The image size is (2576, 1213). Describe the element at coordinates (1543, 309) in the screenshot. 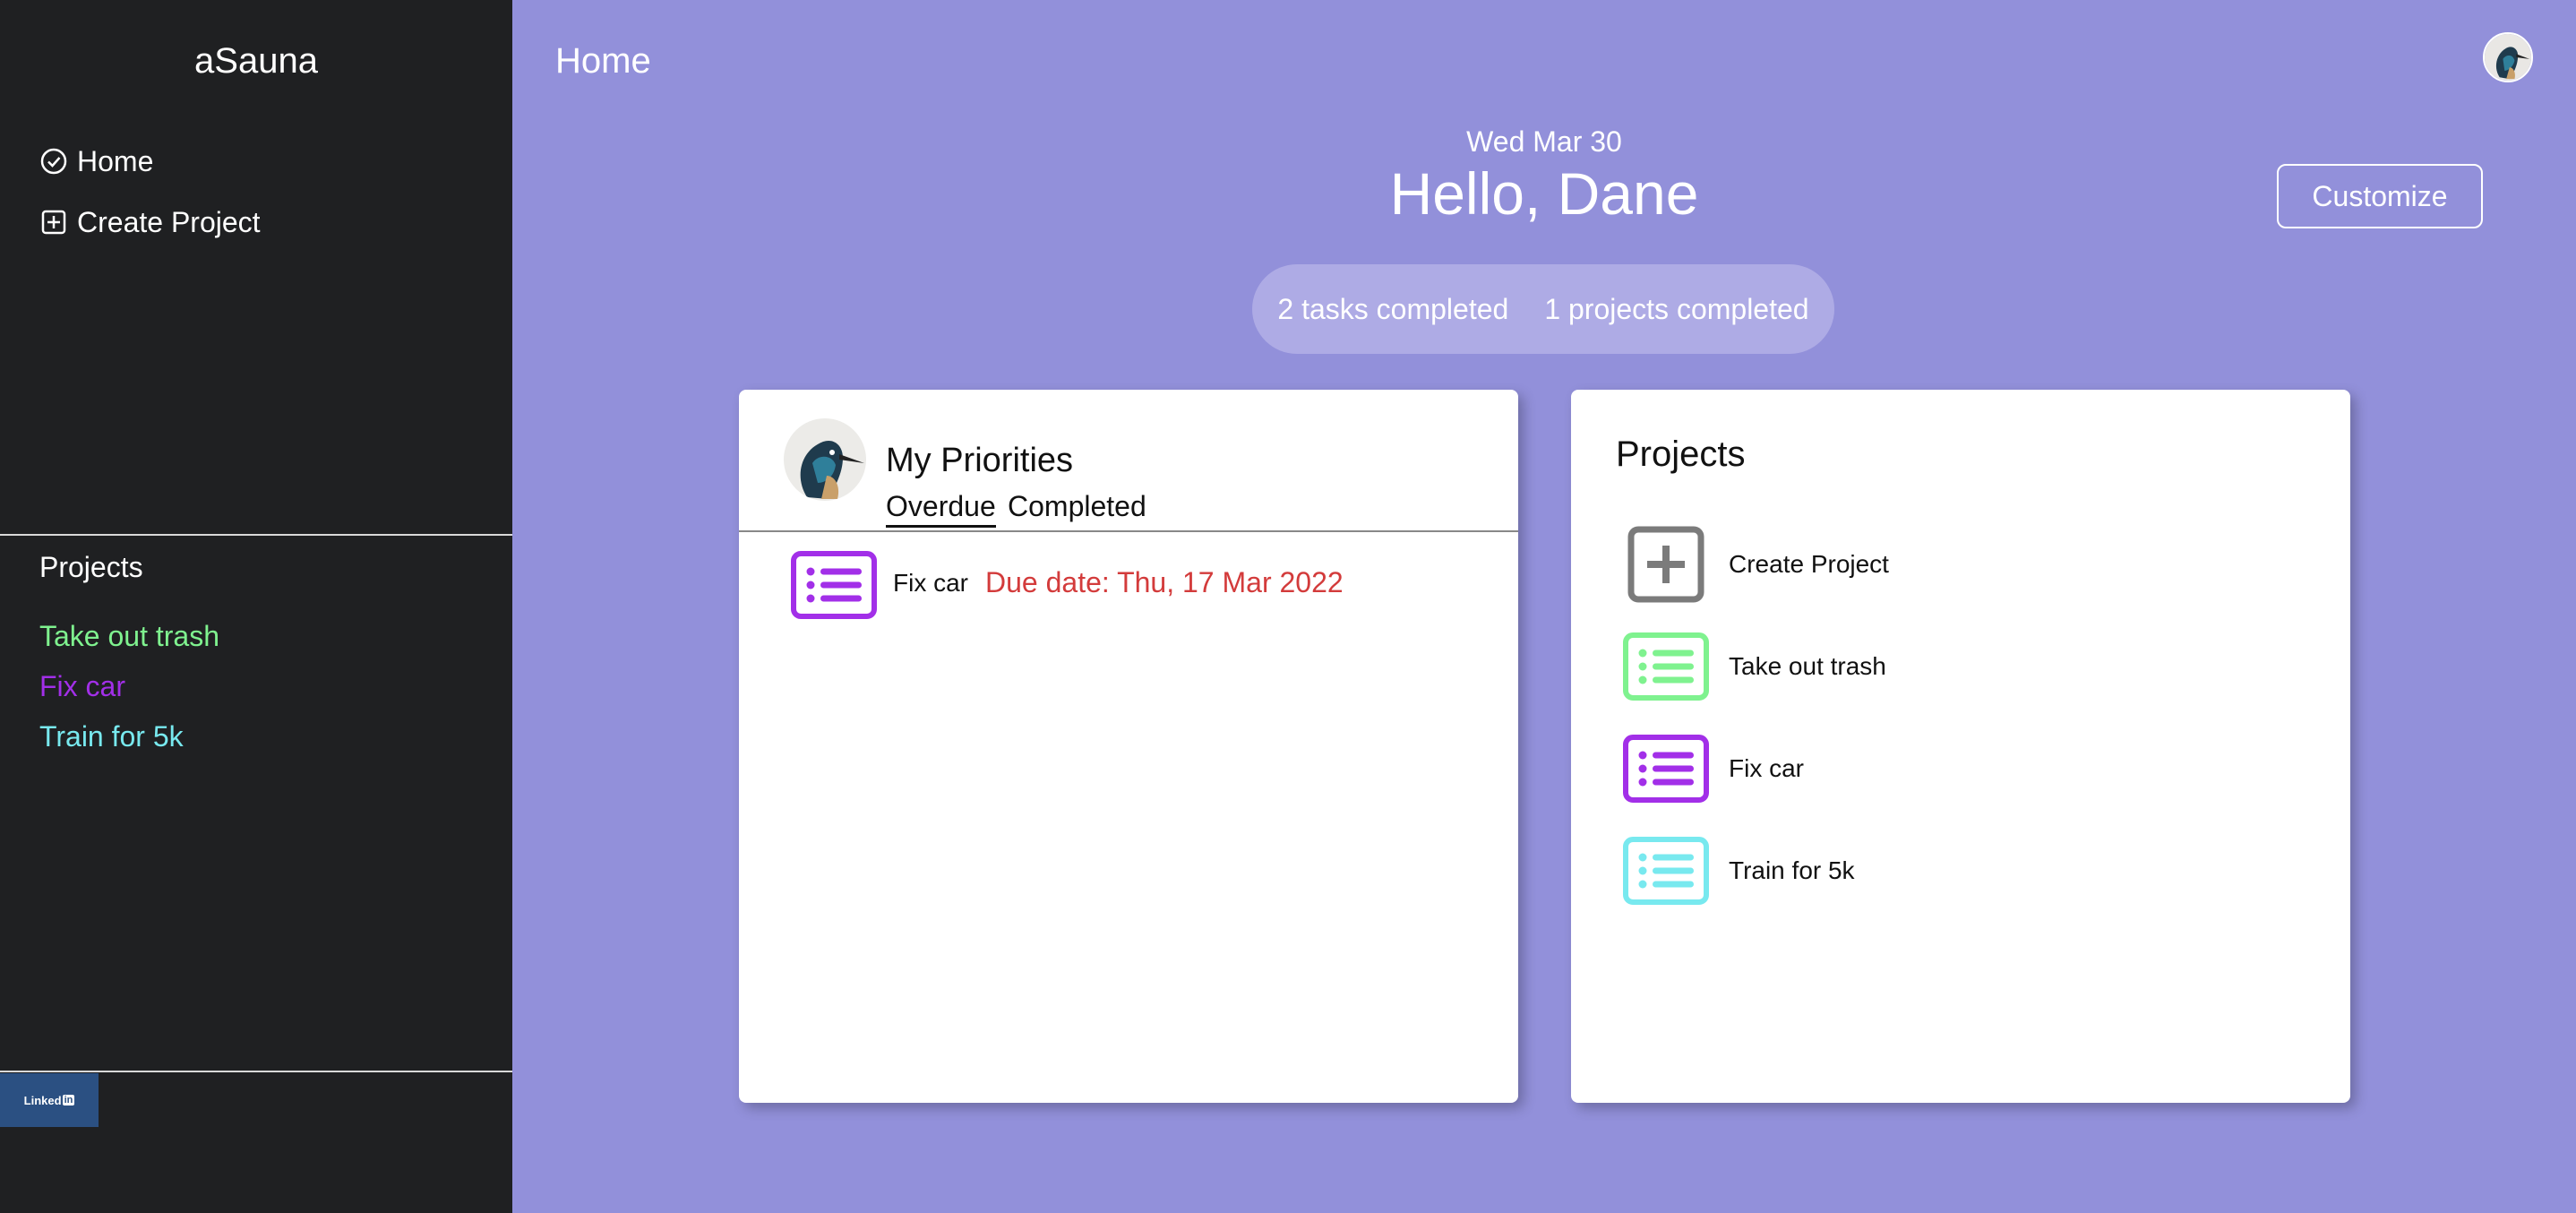

I see `completion-stats: 2 tasks completed 1 projects completed` at that location.